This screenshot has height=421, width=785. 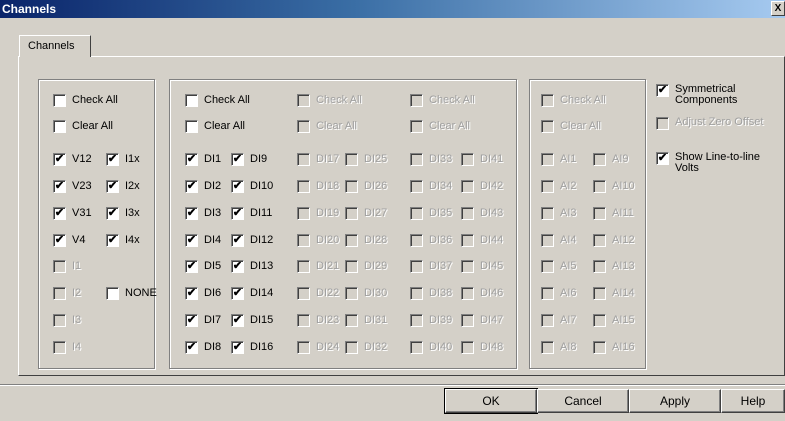 What do you see at coordinates (376, 159) in the screenshot?
I see `checkbox-label: DI25` at bounding box center [376, 159].